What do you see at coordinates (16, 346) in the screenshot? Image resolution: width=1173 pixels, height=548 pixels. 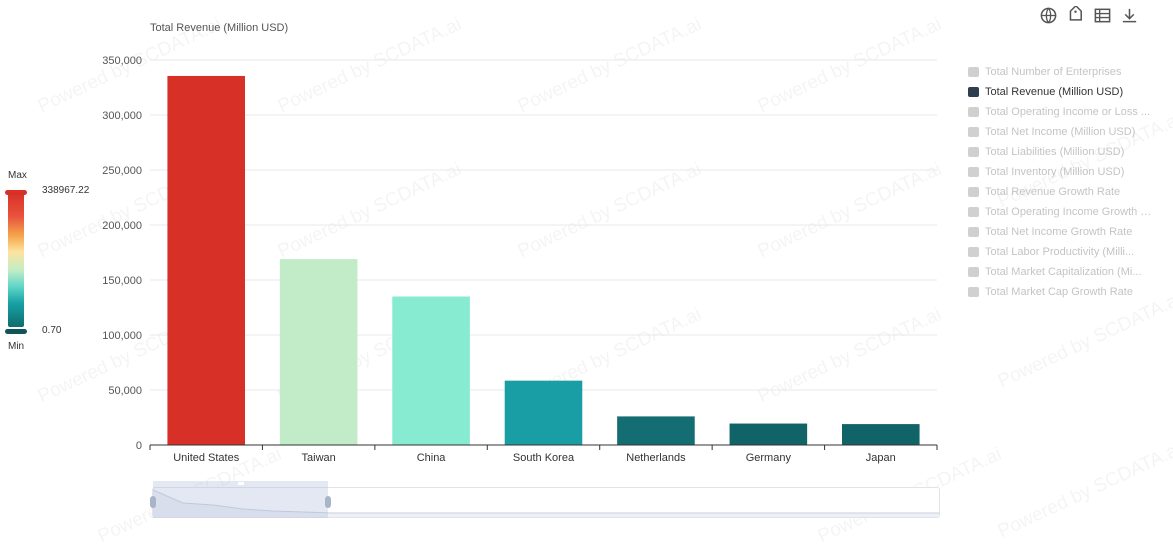 I see `visual-map-min-label: Min` at bounding box center [16, 346].